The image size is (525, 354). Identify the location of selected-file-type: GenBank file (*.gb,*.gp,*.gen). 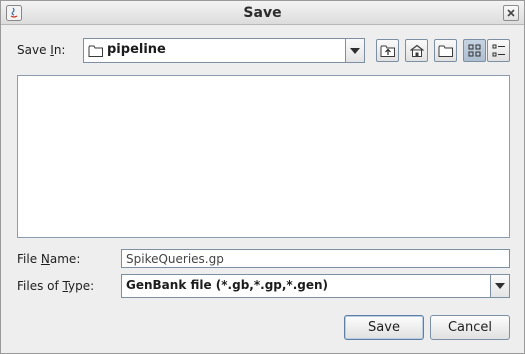
(227, 285).